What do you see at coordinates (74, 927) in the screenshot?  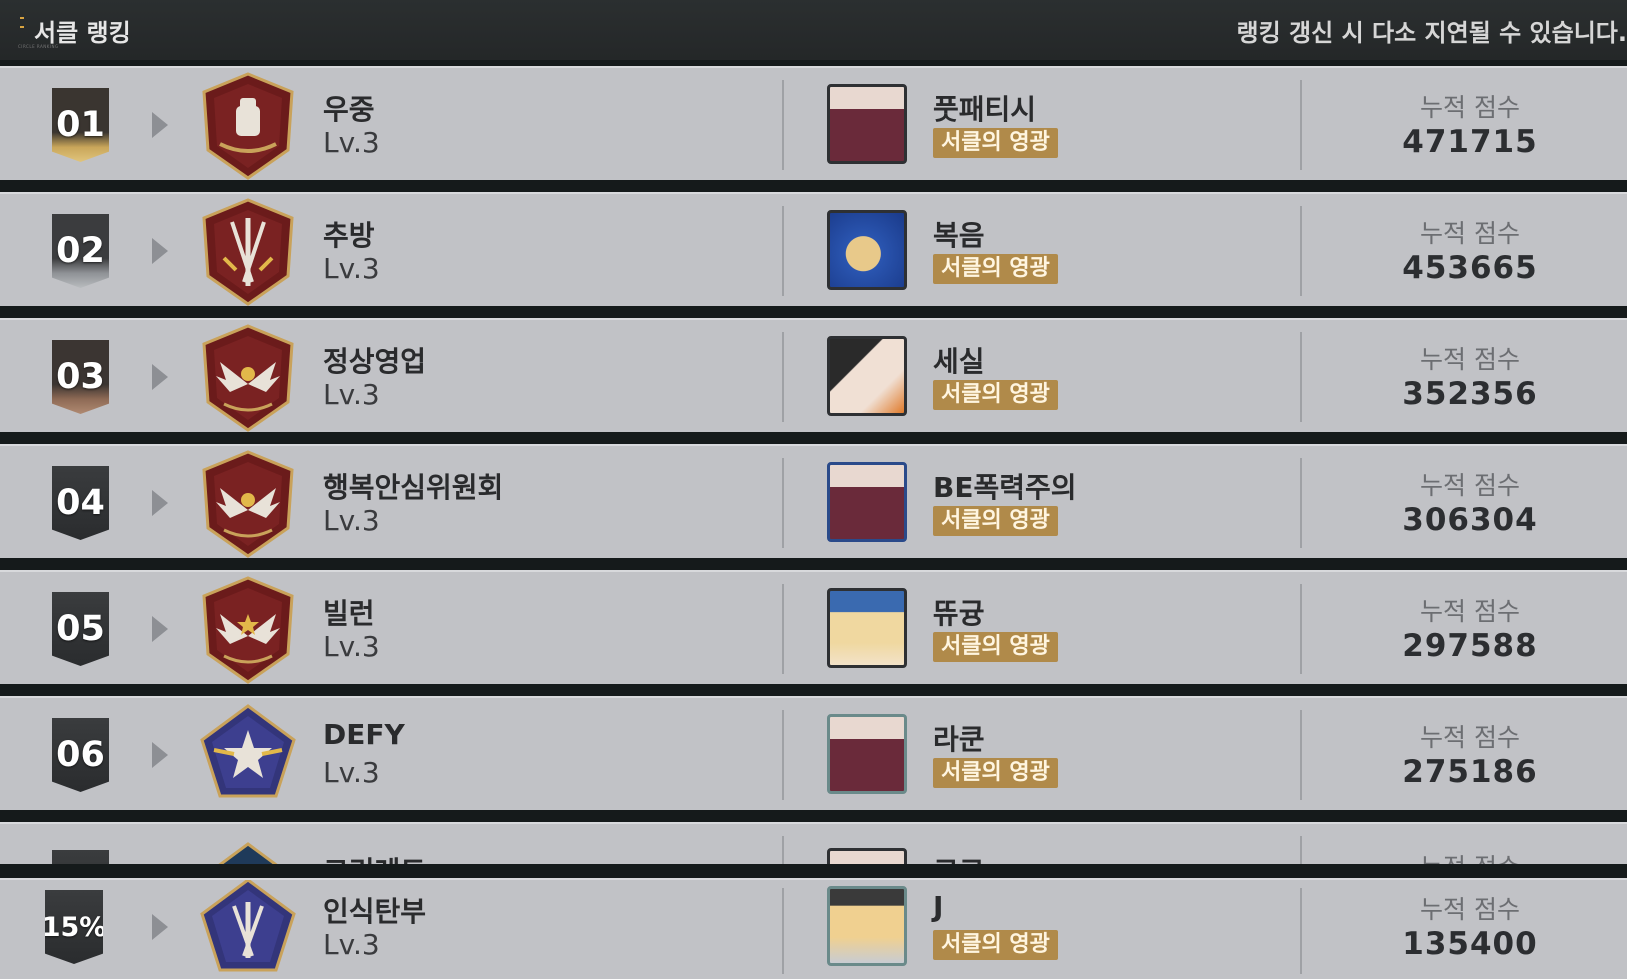 I see `rank-percent-badge: 15%` at bounding box center [74, 927].